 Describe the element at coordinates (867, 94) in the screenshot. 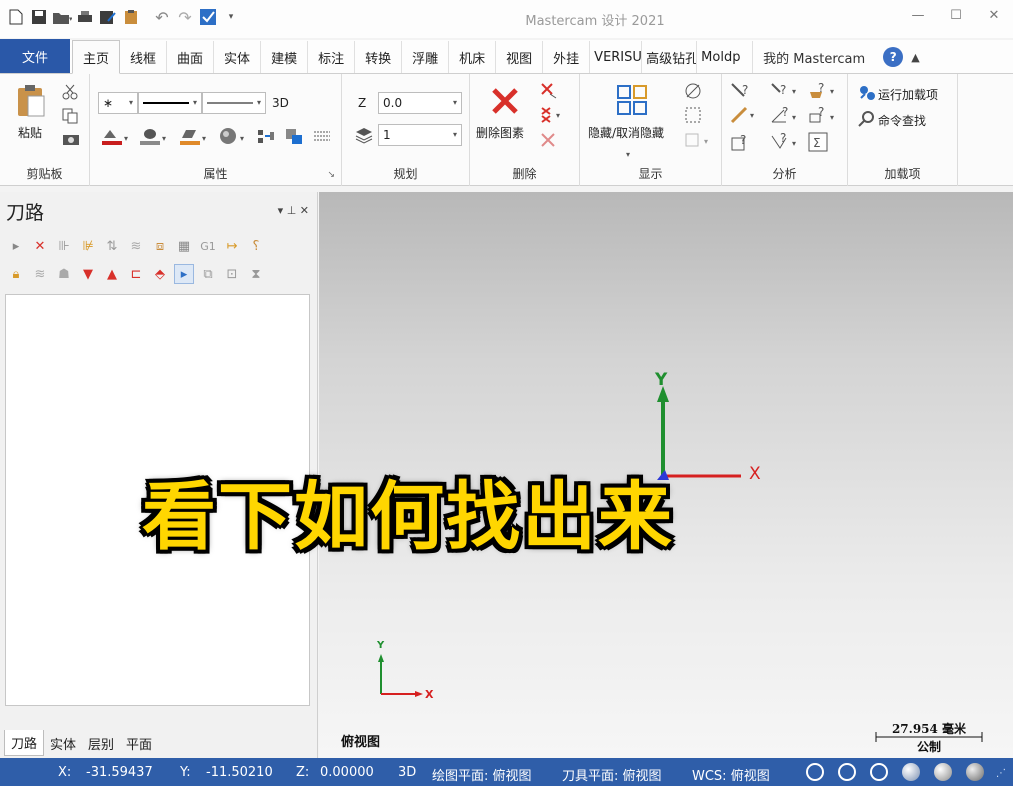

I see `run-addin-icon` at that location.